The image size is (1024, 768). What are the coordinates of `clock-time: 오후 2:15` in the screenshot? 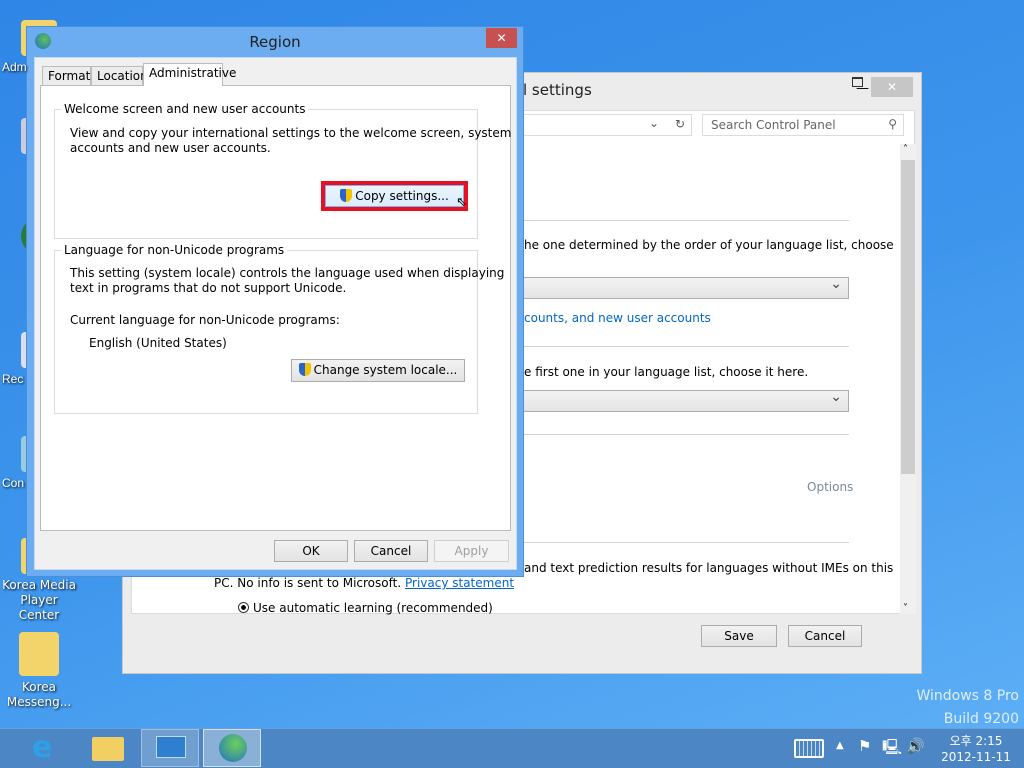 It's located at (976, 741).